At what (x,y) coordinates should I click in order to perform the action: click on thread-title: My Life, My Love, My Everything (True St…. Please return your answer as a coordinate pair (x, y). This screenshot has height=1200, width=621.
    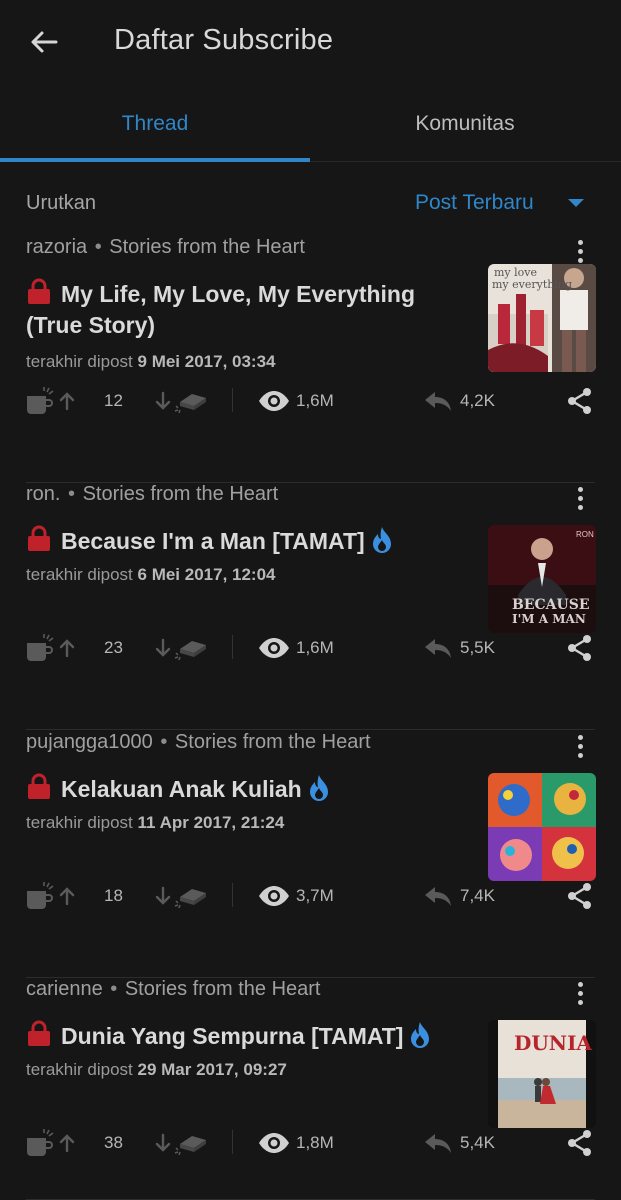
    Looking at the image, I should click on (246, 309).